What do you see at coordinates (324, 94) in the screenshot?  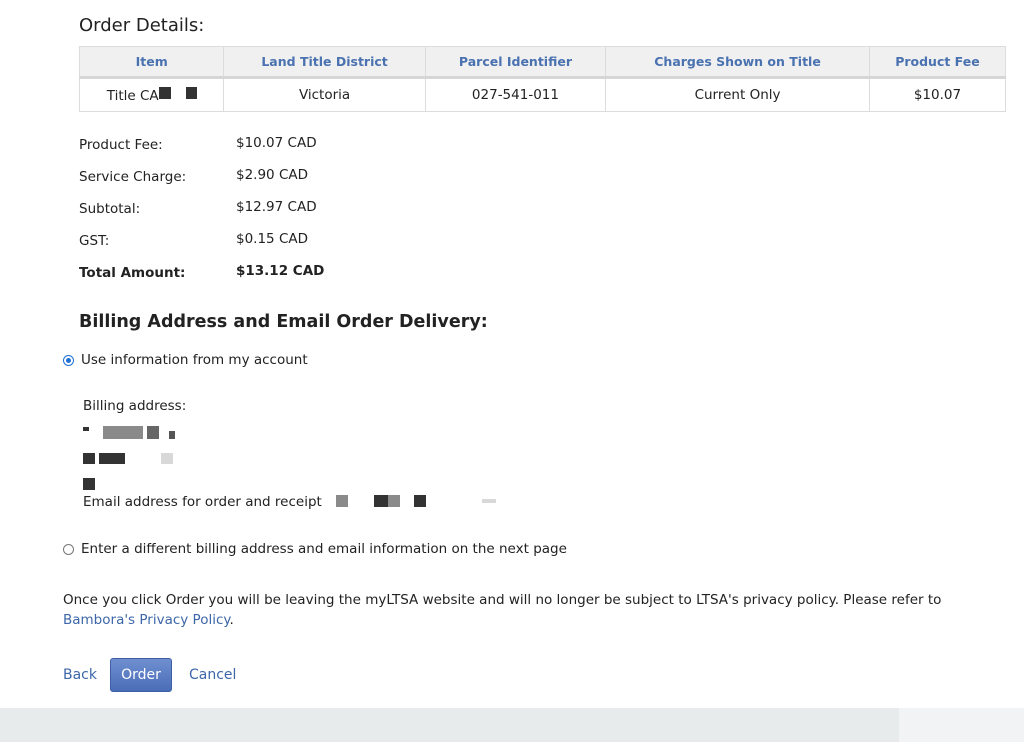 I see `cell-district: Victoria` at bounding box center [324, 94].